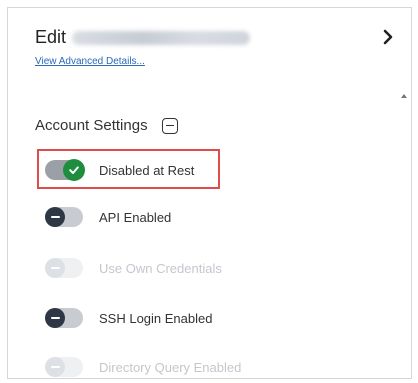 This screenshot has width=418, height=383. What do you see at coordinates (404, 231) in the screenshot?
I see `scrollbar` at bounding box center [404, 231].